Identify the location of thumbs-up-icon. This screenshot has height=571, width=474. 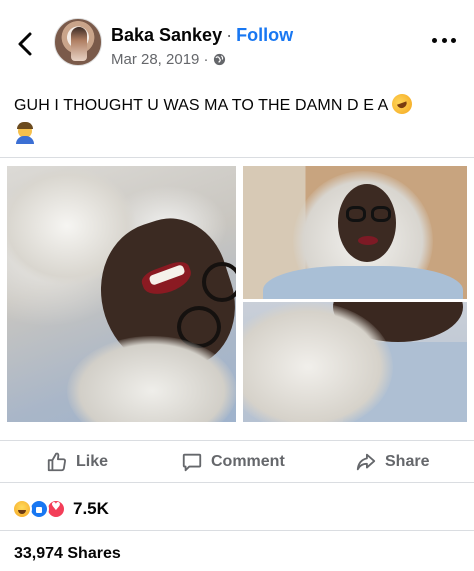
(56, 462).